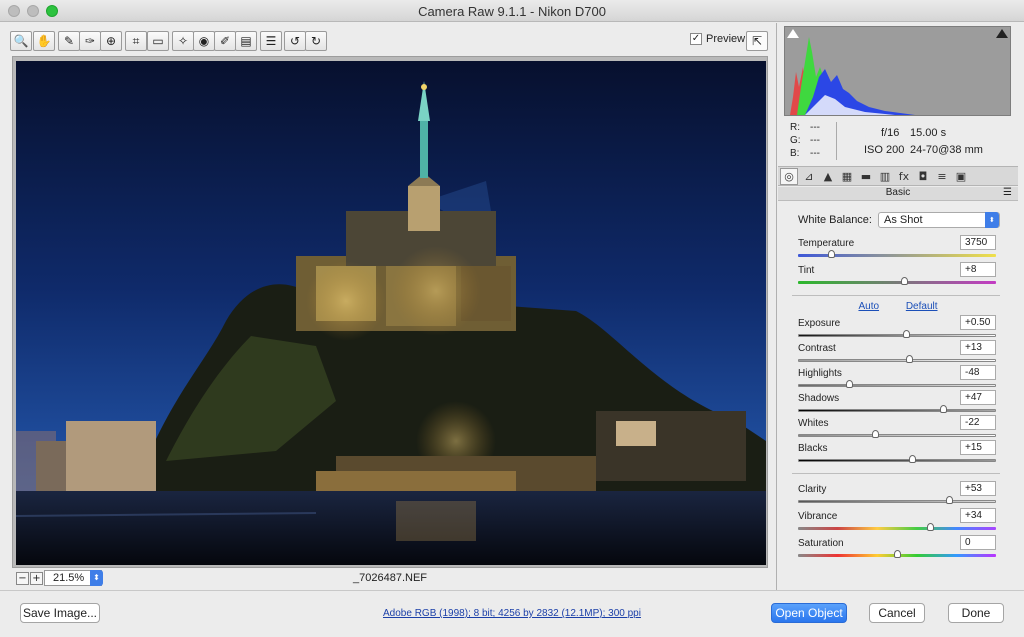  What do you see at coordinates (976, 613) in the screenshot?
I see `done-button: Done` at bounding box center [976, 613].